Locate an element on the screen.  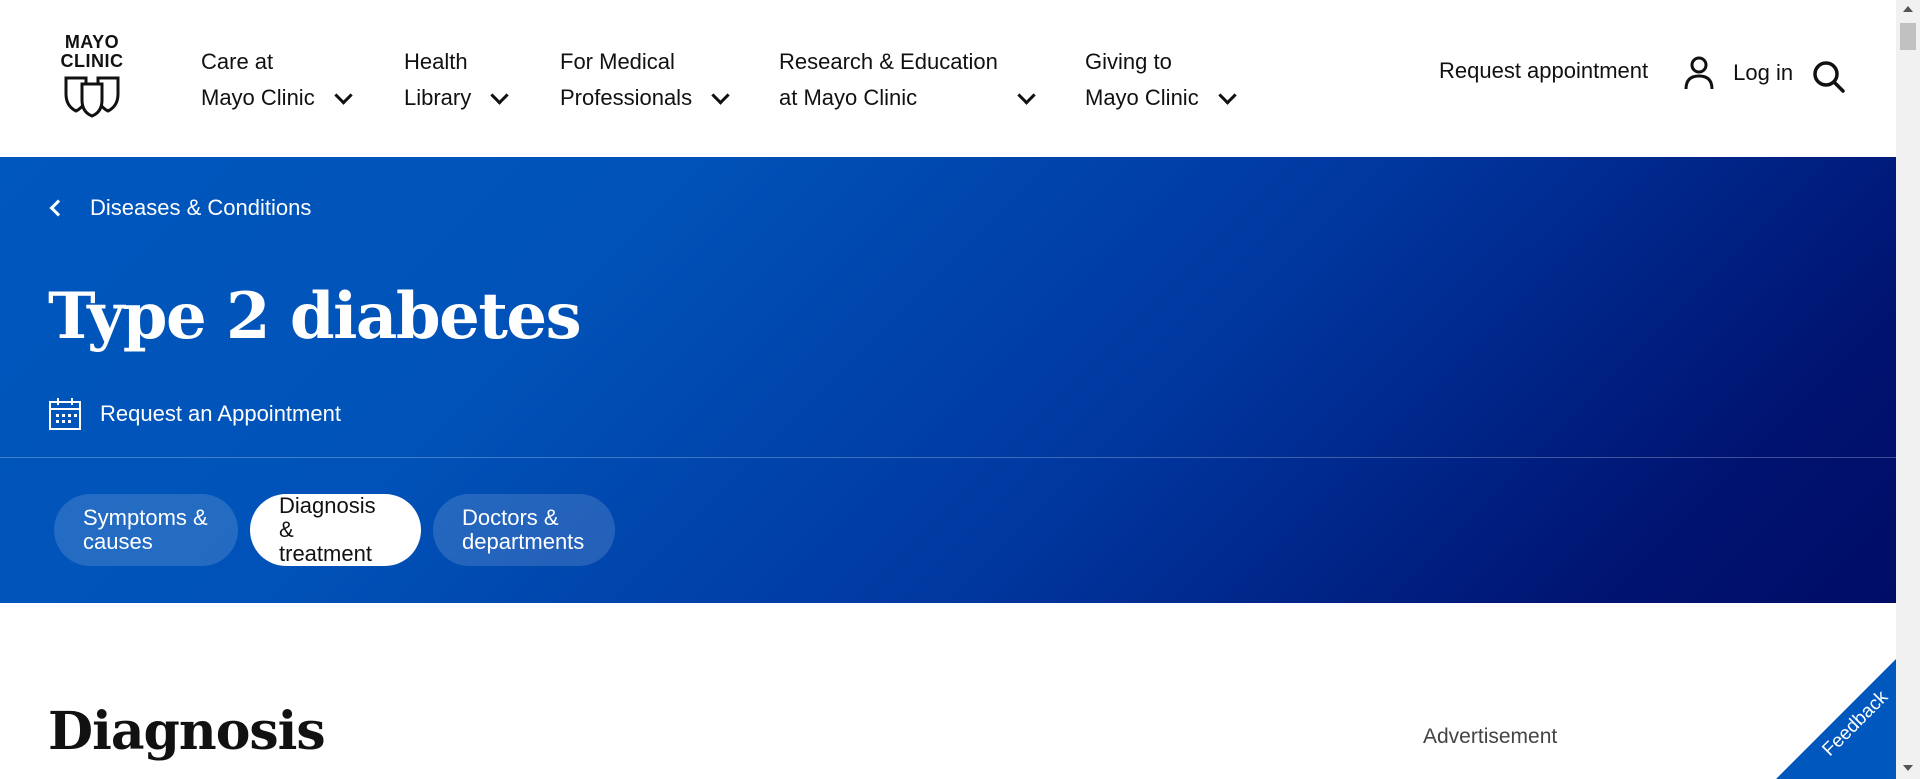
section-heading-diagnosis: Diagnosis is located at coordinates (187, 731).